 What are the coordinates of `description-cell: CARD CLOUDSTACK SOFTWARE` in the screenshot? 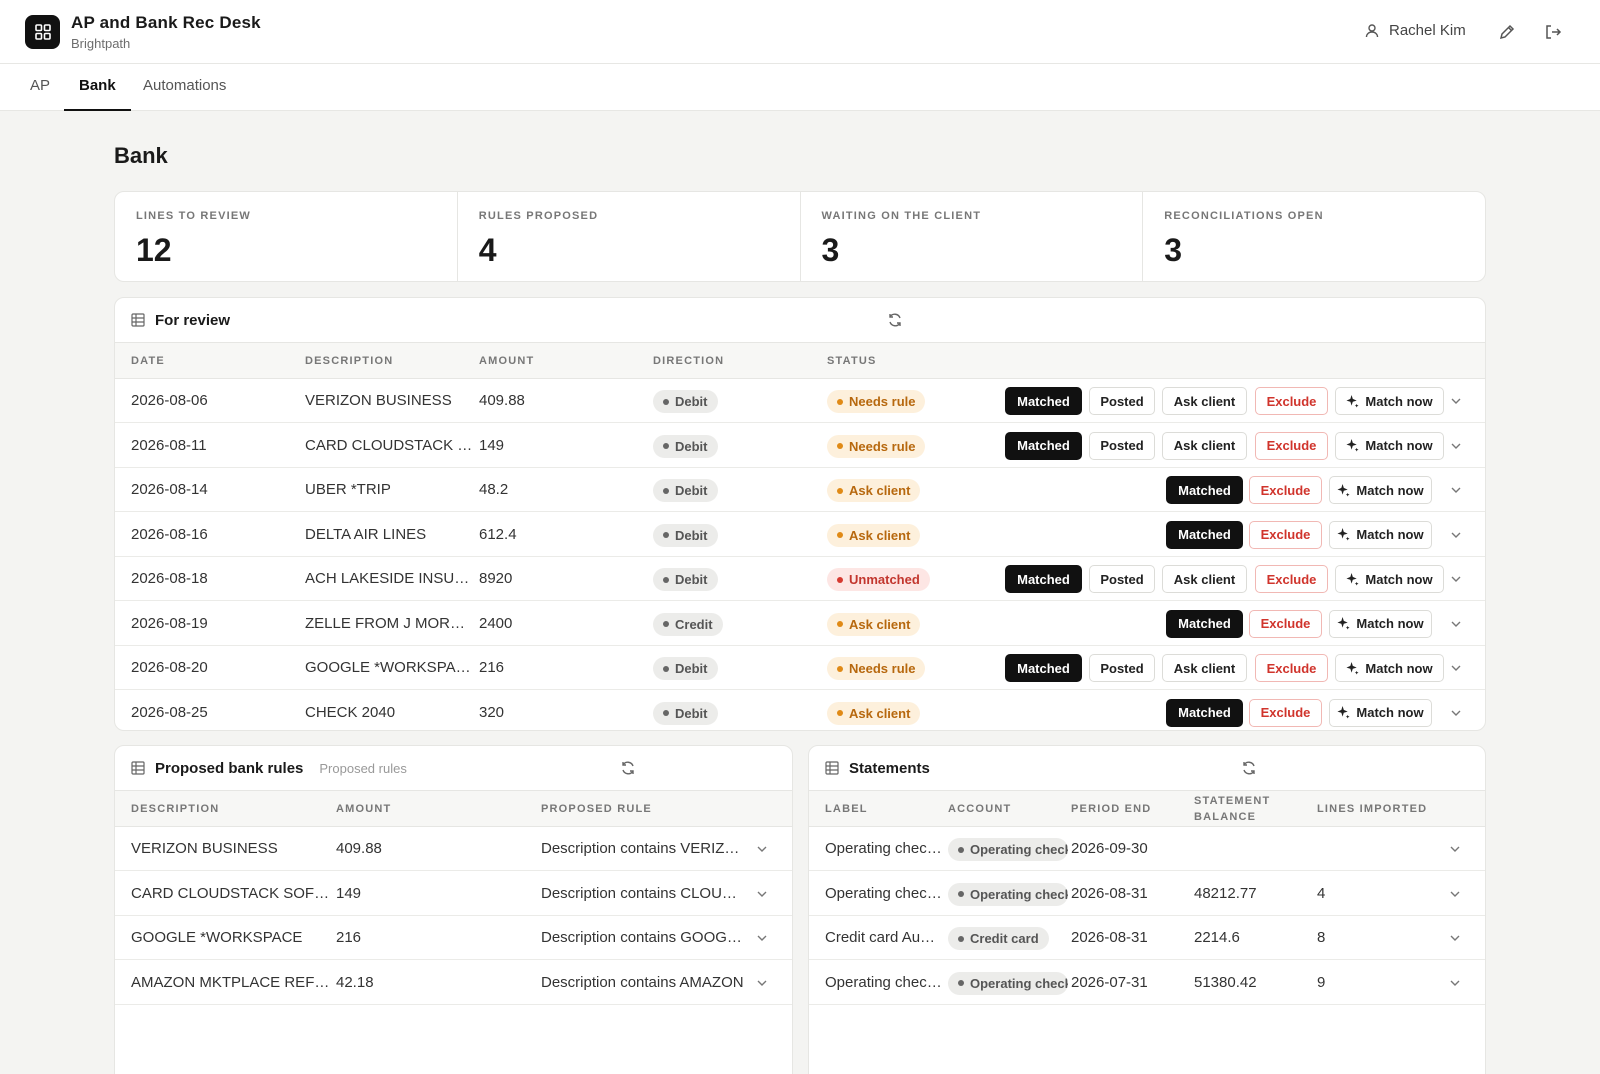 It's located at (389, 445).